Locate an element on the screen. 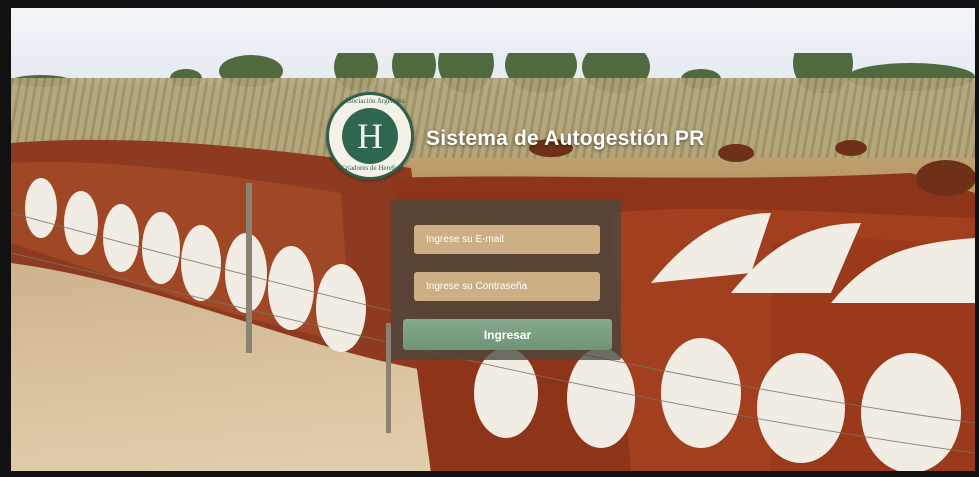 The width and height of the screenshot is (979, 477). password-field is located at coordinates (507, 286).